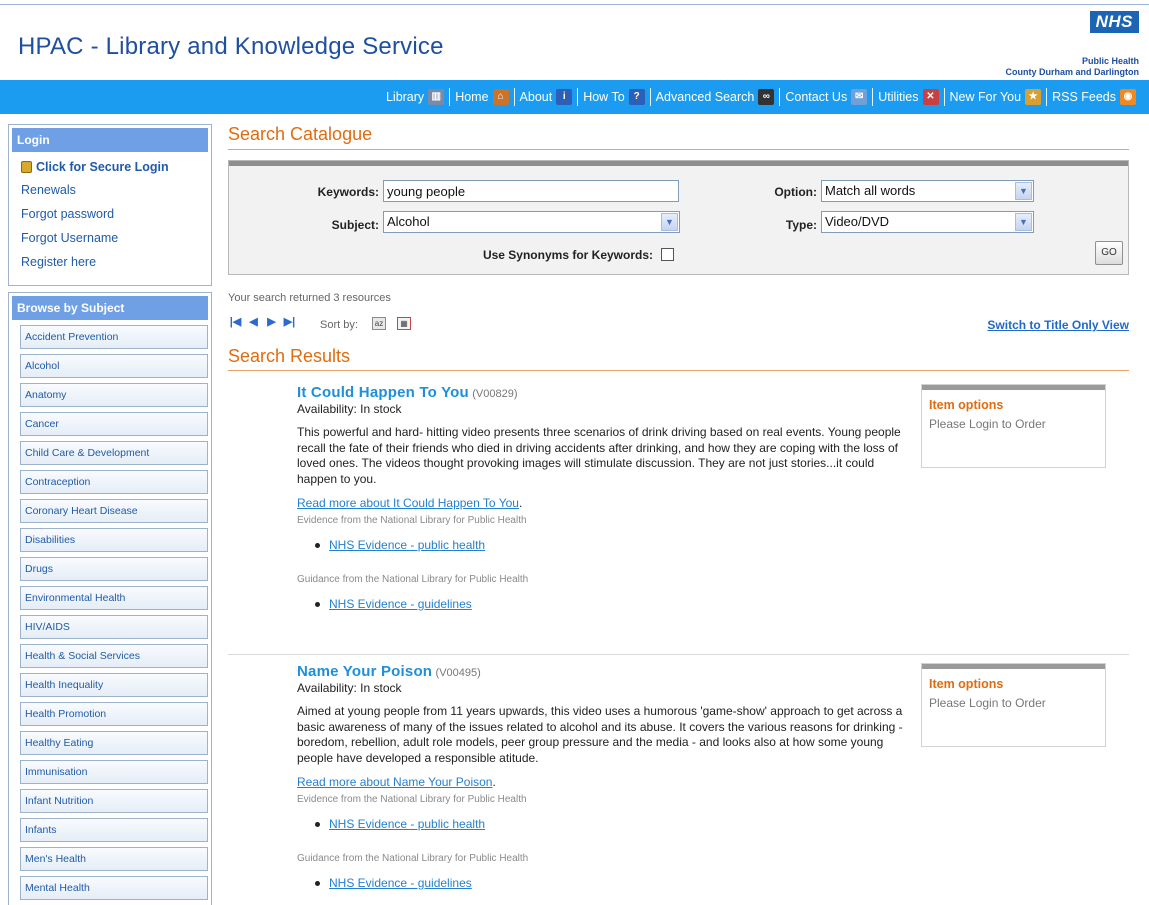  I want to click on nav-how-to: How To?, so click(613, 97).